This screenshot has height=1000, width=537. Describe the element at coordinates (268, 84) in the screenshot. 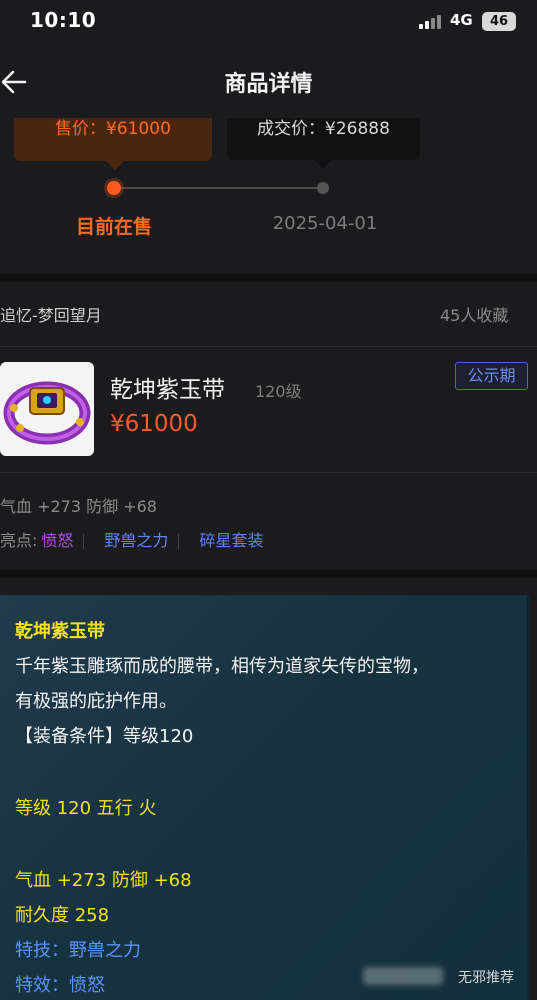

I see `page-title: 商品详情` at that location.